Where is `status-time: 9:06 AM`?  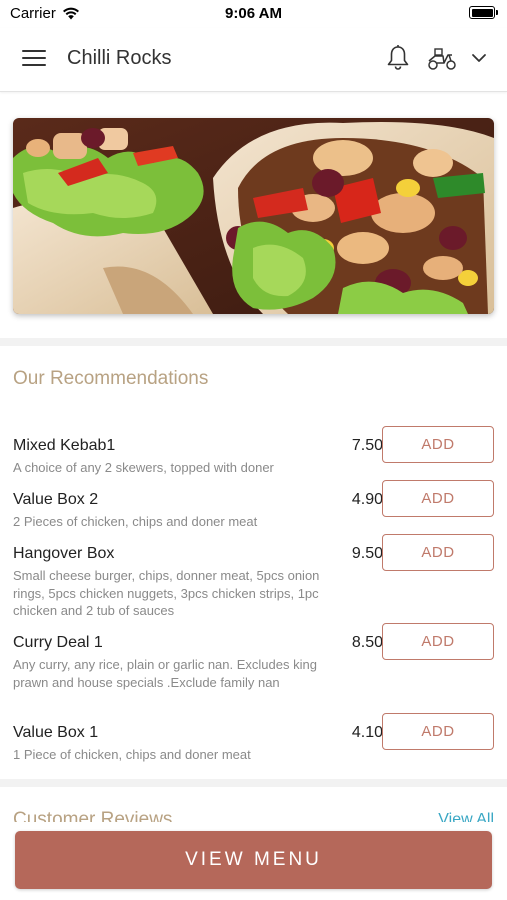 status-time: 9:06 AM is located at coordinates (253, 13).